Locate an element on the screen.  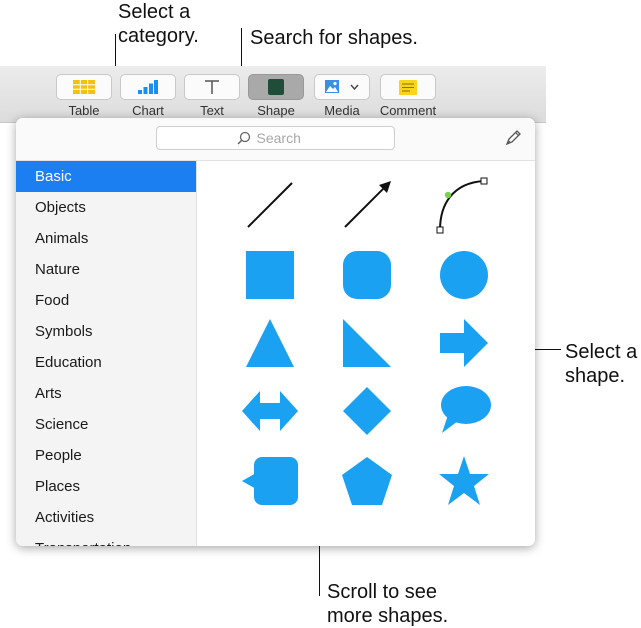
shape-callout-square is located at coordinates (270, 481).